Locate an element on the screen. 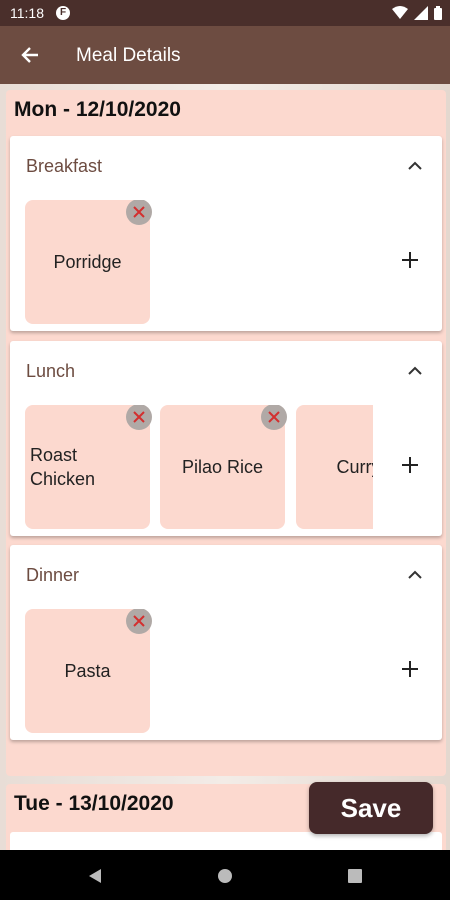 This screenshot has height=900, width=450. signal-icon is located at coordinates (421, 13).